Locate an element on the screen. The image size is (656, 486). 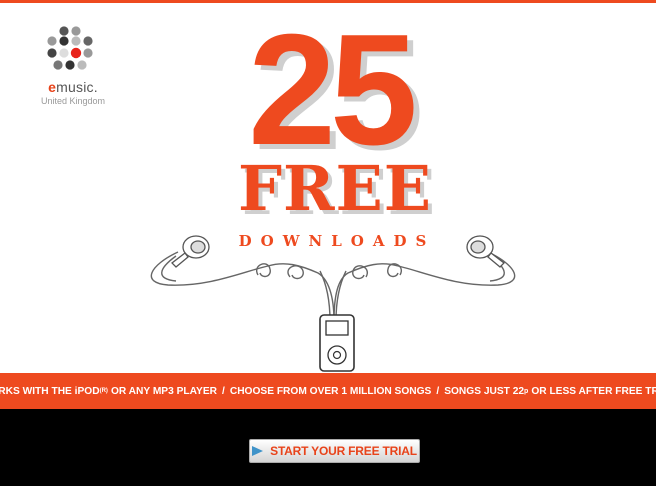
promo-ipod: WORKS WITH THE iPOD is located at coordinates (50, 391).